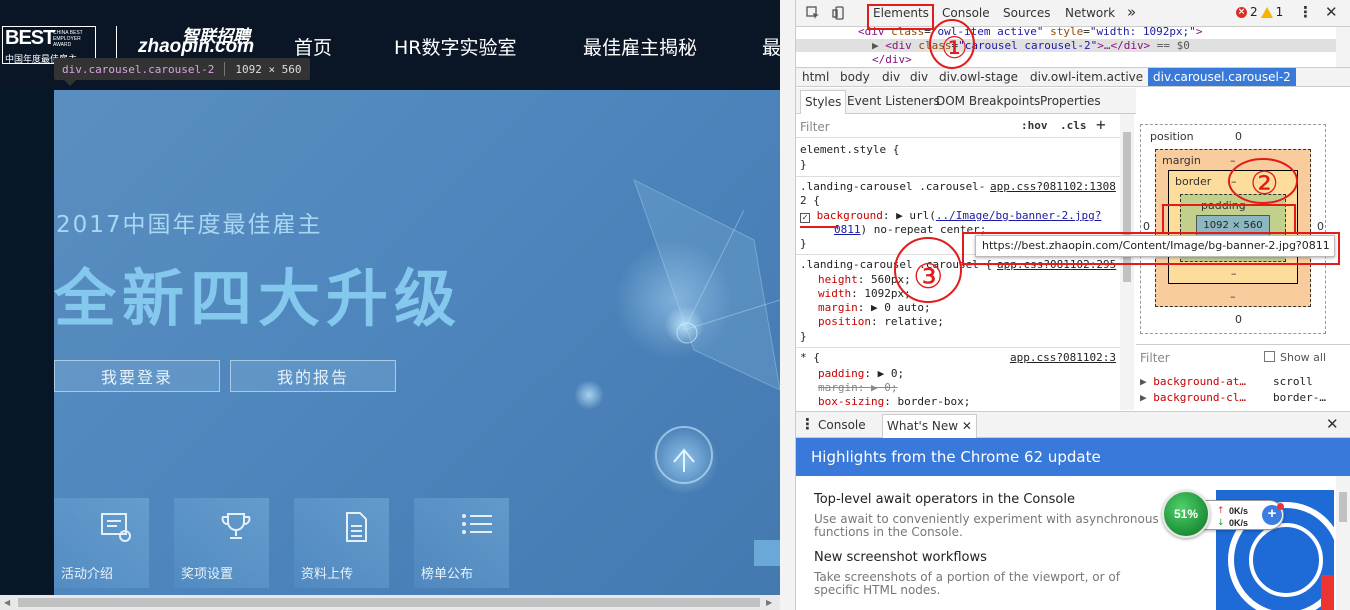 The image size is (1350, 610). What do you see at coordinates (640, 46) in the screenshot?
I see `nav-item-best-employer: 最佳雇主揭秘` at bounding box center [640, 46].